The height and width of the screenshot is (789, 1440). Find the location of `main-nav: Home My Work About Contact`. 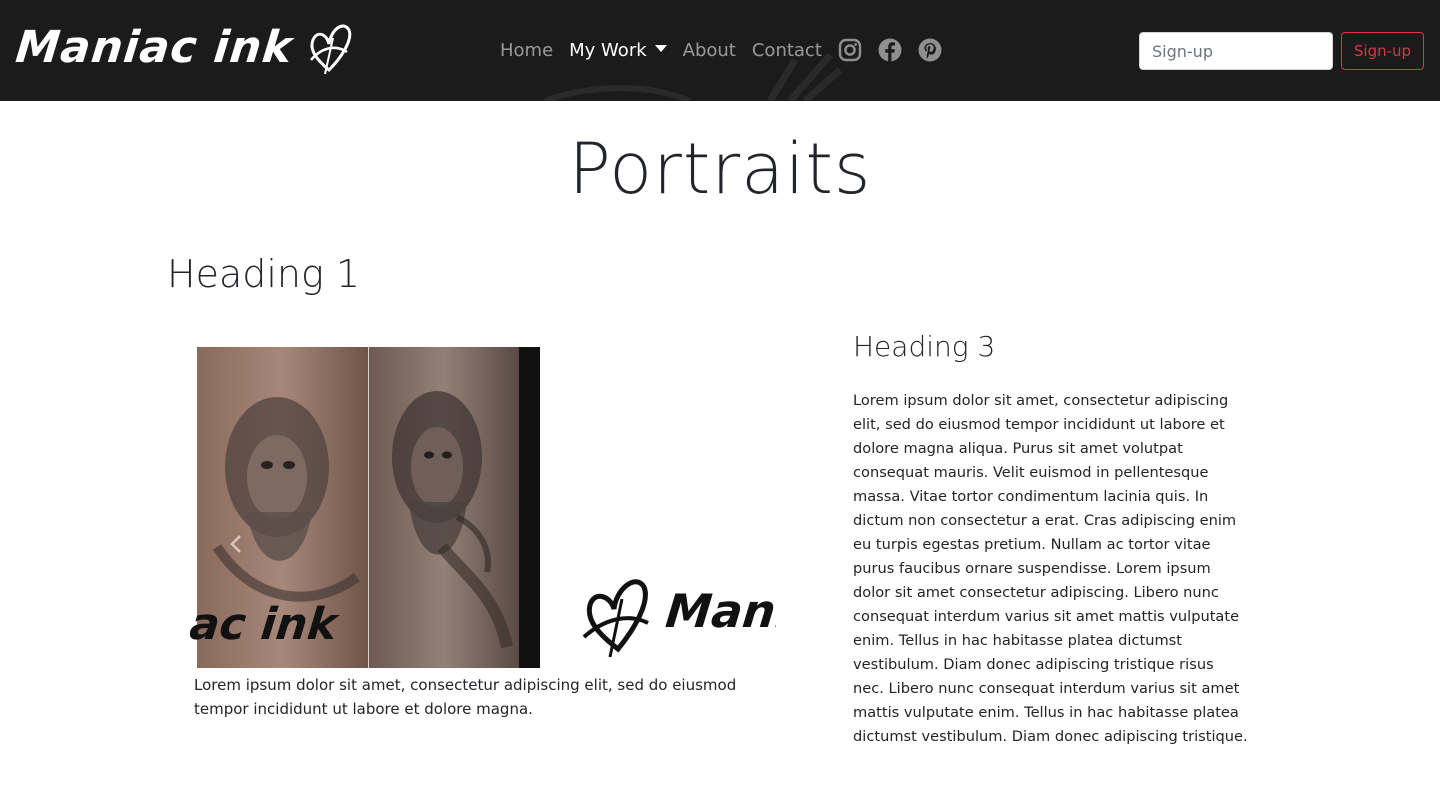

main-nav: Home My Work About Contact is located at coordinates (729, 50).